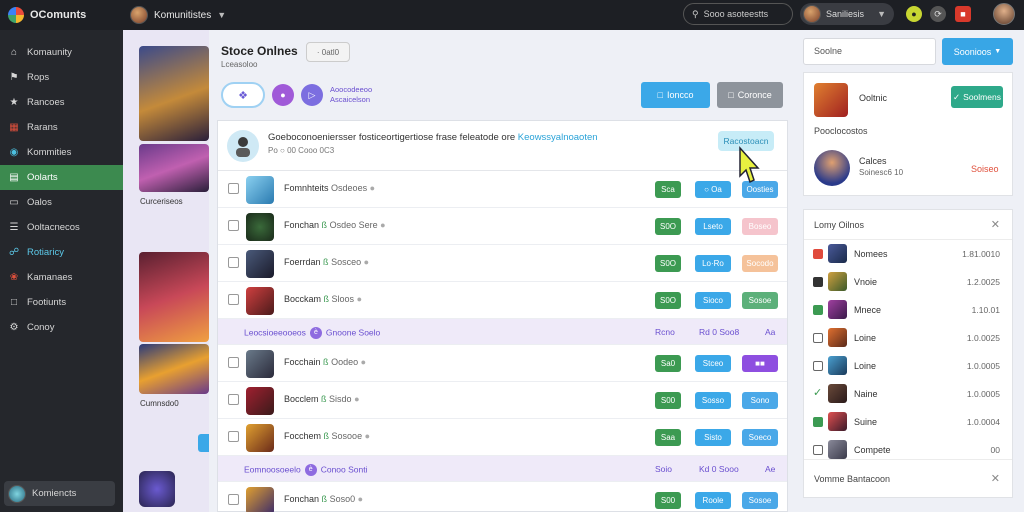 This screenshot has width=1024, height=512. I want to click on table-row: Bocclem ß Sisdo ● S00 Sosso Sono, so click(502, 400).